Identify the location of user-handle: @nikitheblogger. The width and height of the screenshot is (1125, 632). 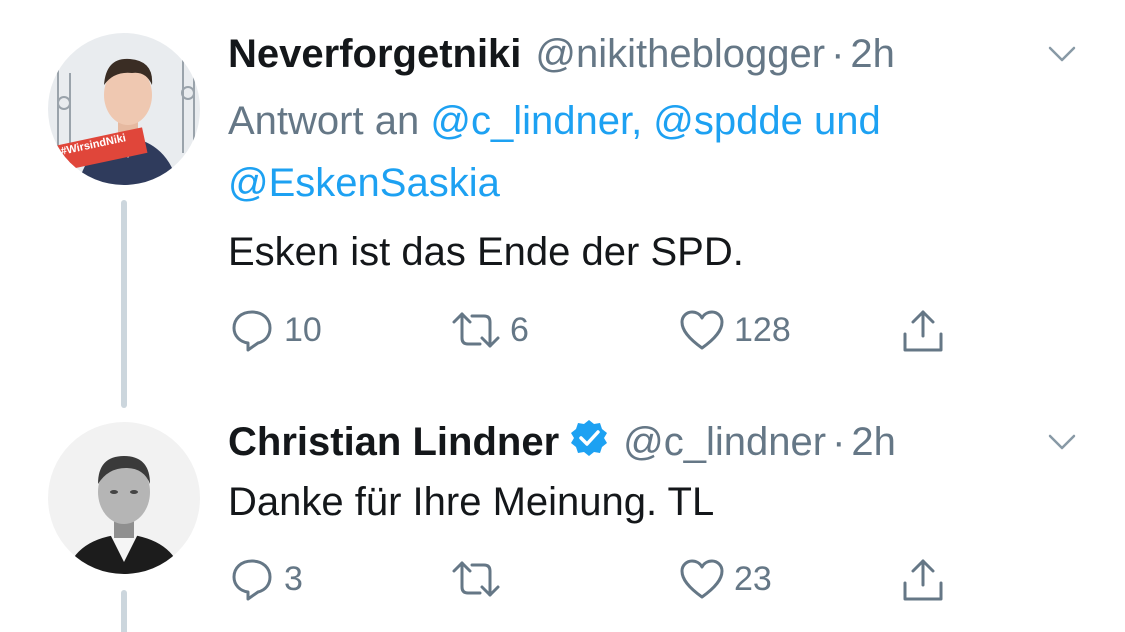
(680, 54).